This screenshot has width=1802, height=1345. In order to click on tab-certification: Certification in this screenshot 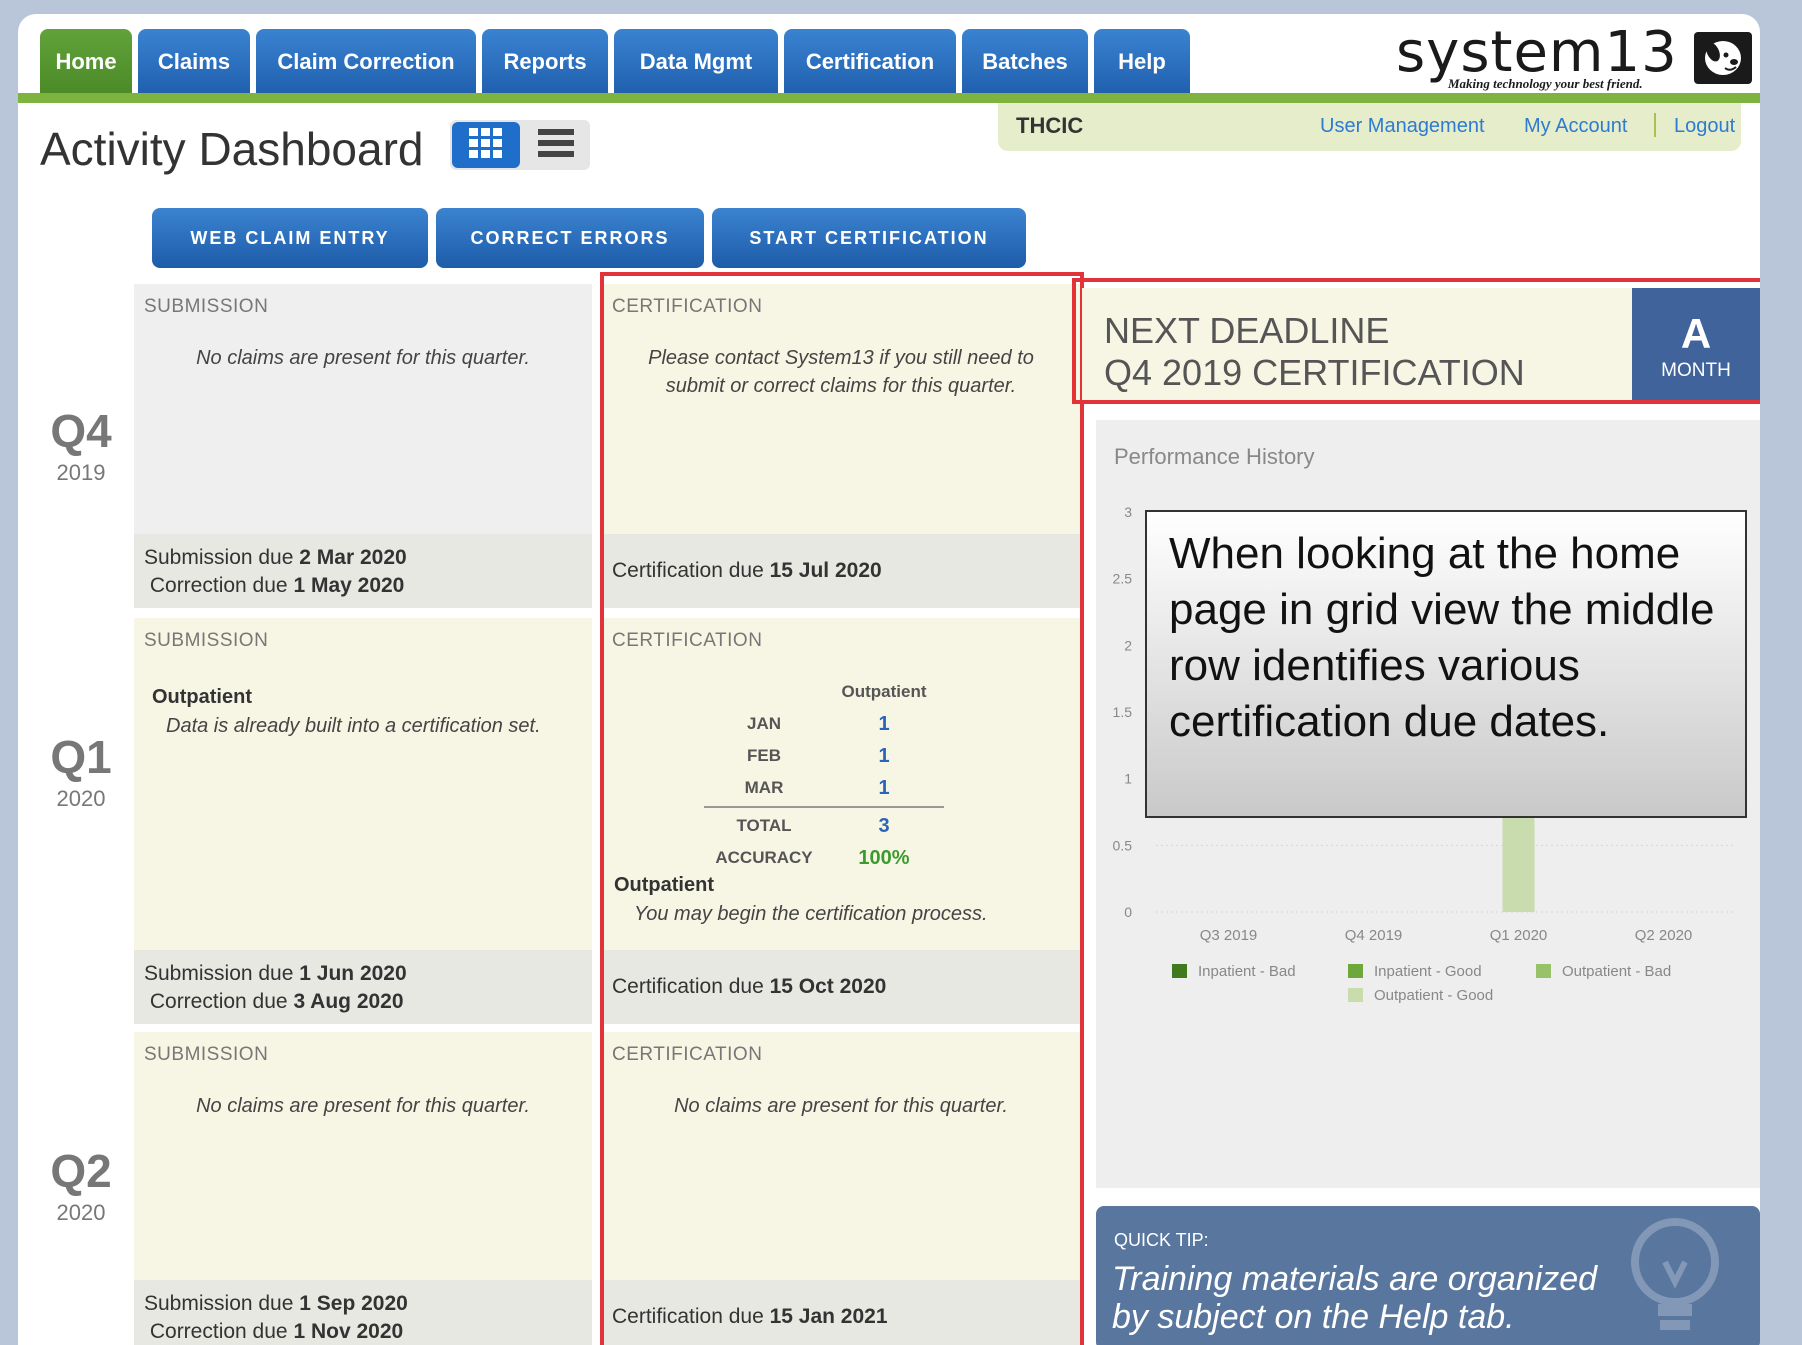, I will do `click(870, 62)`.